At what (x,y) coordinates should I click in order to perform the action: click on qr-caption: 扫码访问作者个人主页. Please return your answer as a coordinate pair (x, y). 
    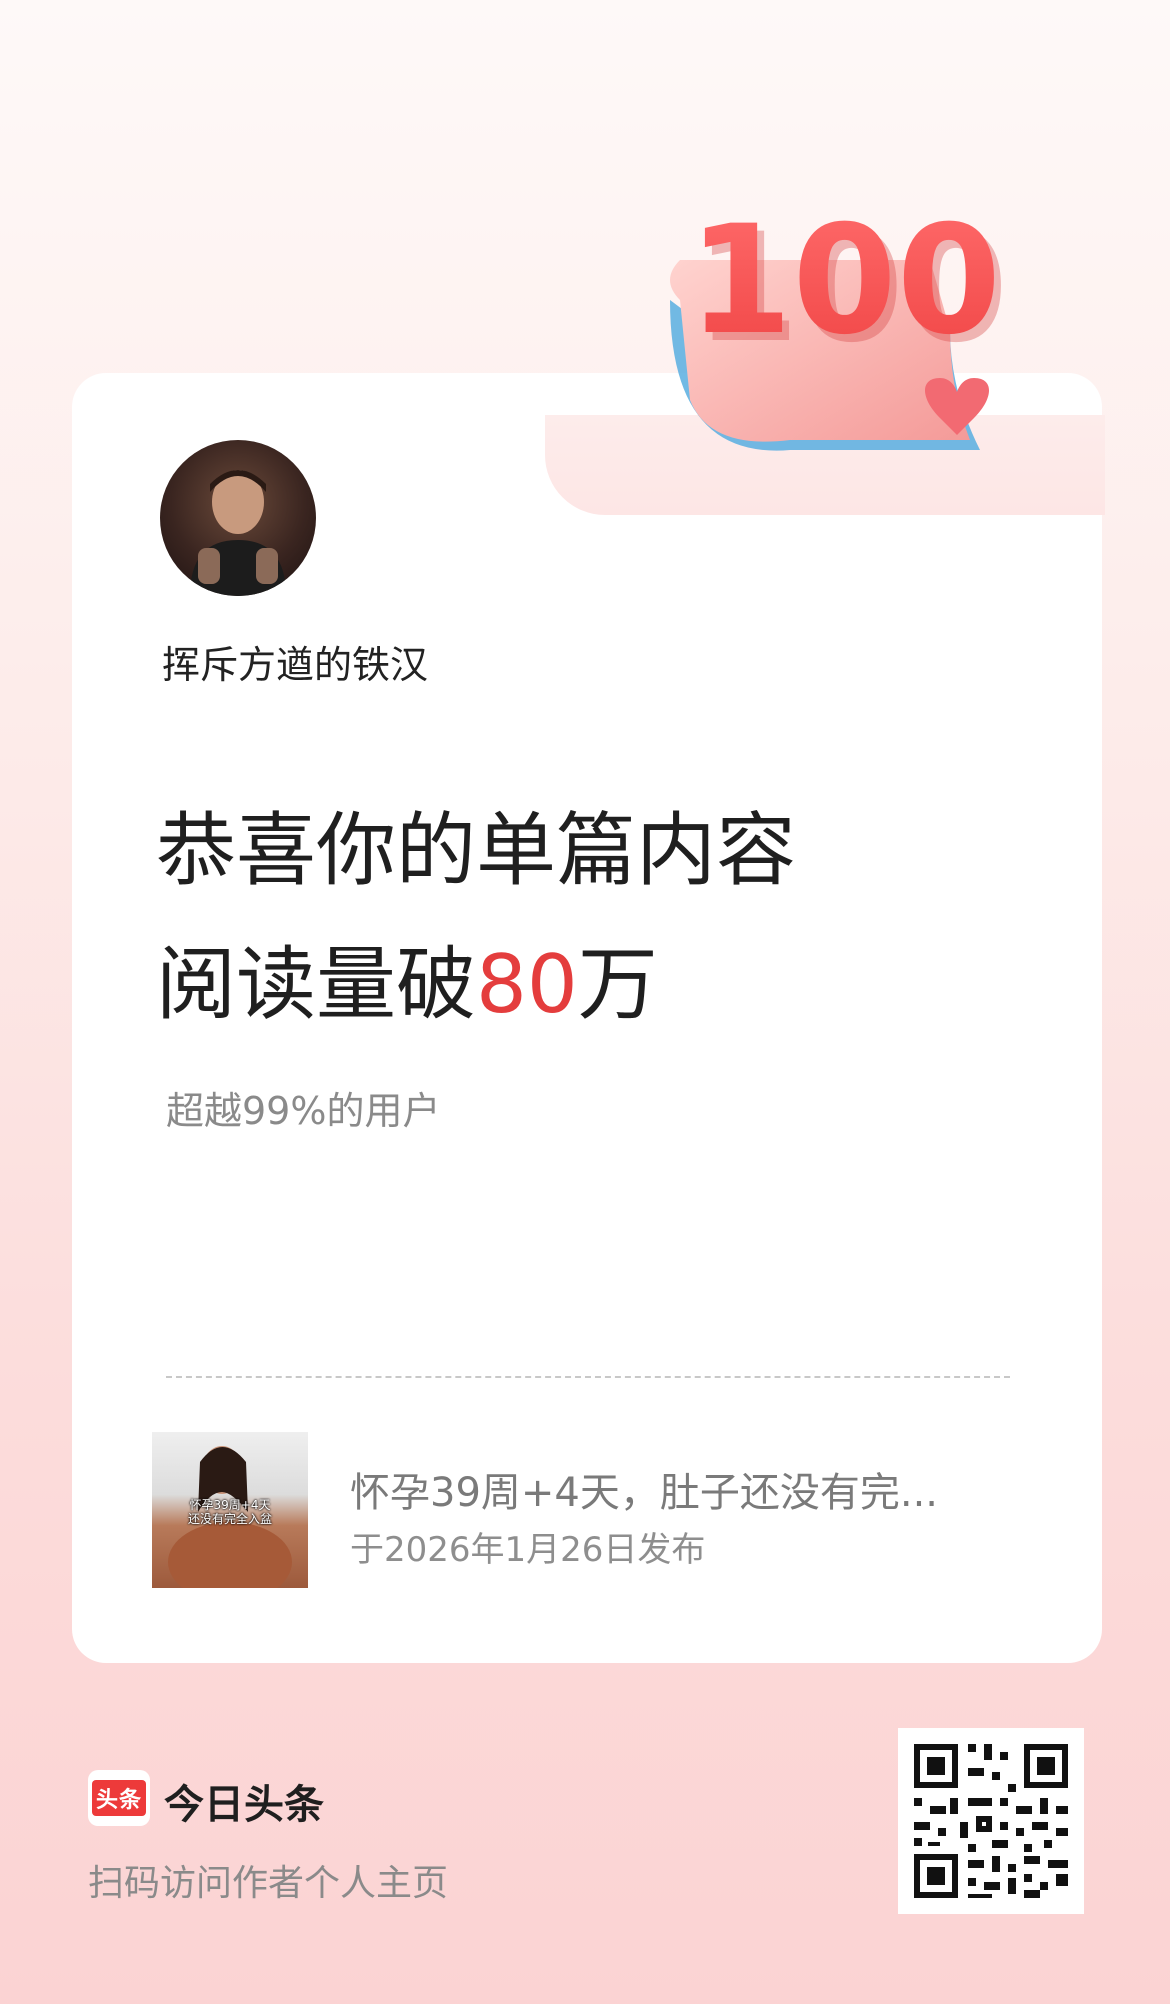
    Looking at the image, I should click on (268, 1883).